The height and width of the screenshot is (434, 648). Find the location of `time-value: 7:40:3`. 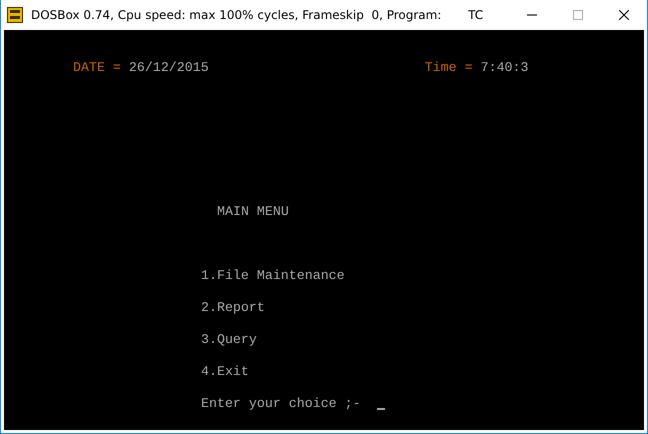

time-value: 7:40:3 is located at coordinates (504, 68).